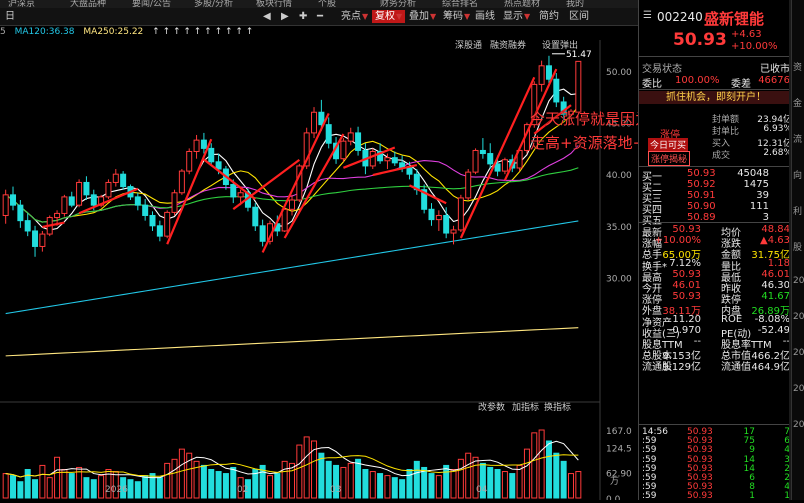  Describe the element at coordinates (468, 45) in the screenshot. I see `depth-link: 深股通` at that location.